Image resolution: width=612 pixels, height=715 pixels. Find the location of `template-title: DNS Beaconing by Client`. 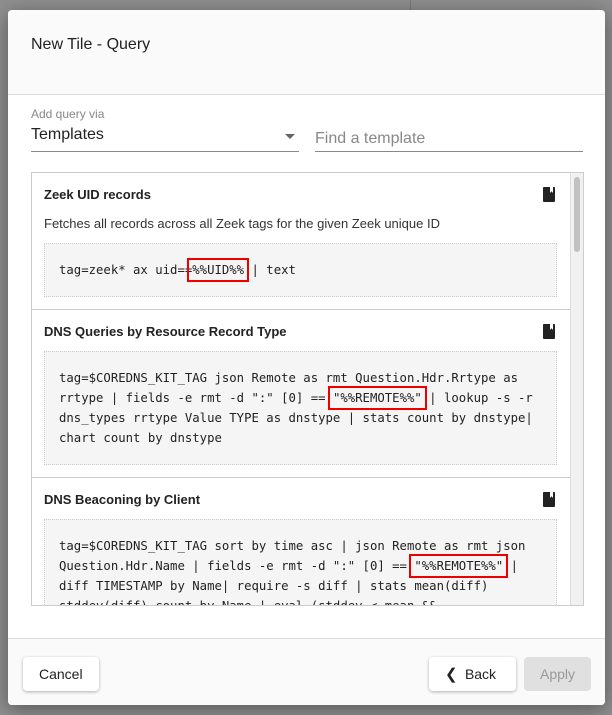

template-title: DNS Beaconing by Client is located at coordinates (122, 499).